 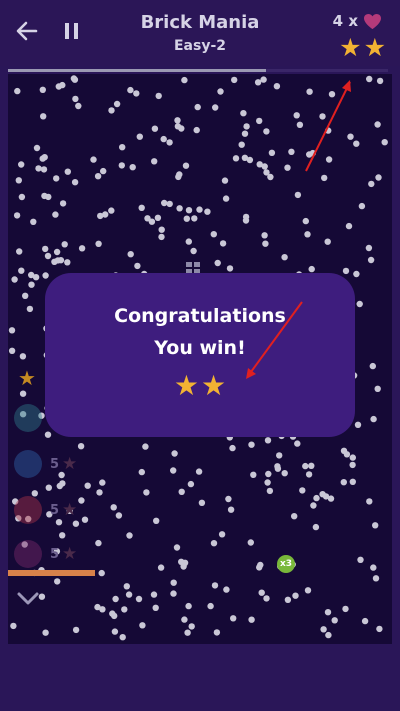 What do you see at coordinates (28, 599) in the screenshot?
I see `chevron-down-icon` at bounding box center [28, 599].